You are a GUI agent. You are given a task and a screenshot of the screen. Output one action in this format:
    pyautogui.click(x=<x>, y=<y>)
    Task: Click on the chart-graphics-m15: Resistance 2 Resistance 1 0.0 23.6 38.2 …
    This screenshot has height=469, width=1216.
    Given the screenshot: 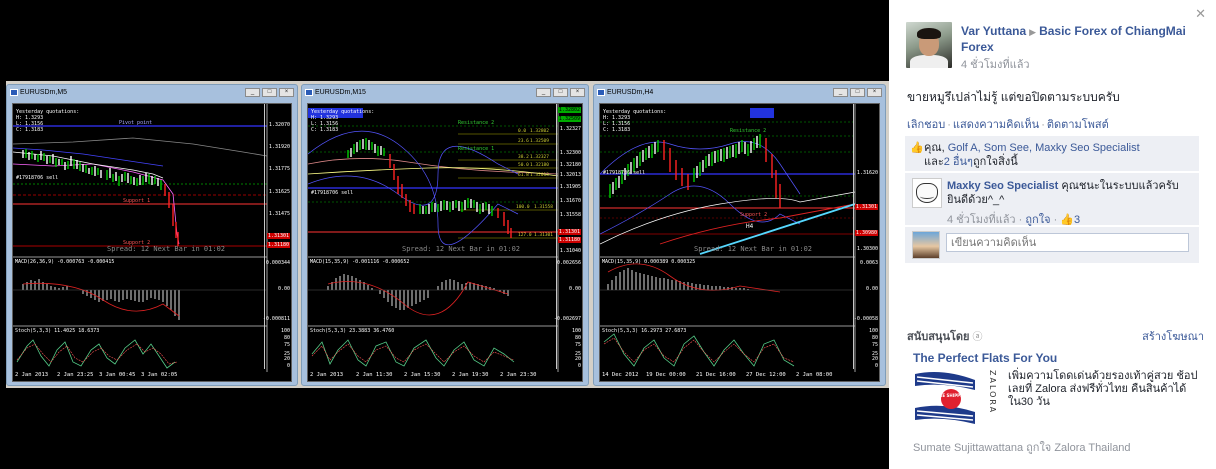 What is the action you would take?
    pyautogui.click(x=433, y=238)
    